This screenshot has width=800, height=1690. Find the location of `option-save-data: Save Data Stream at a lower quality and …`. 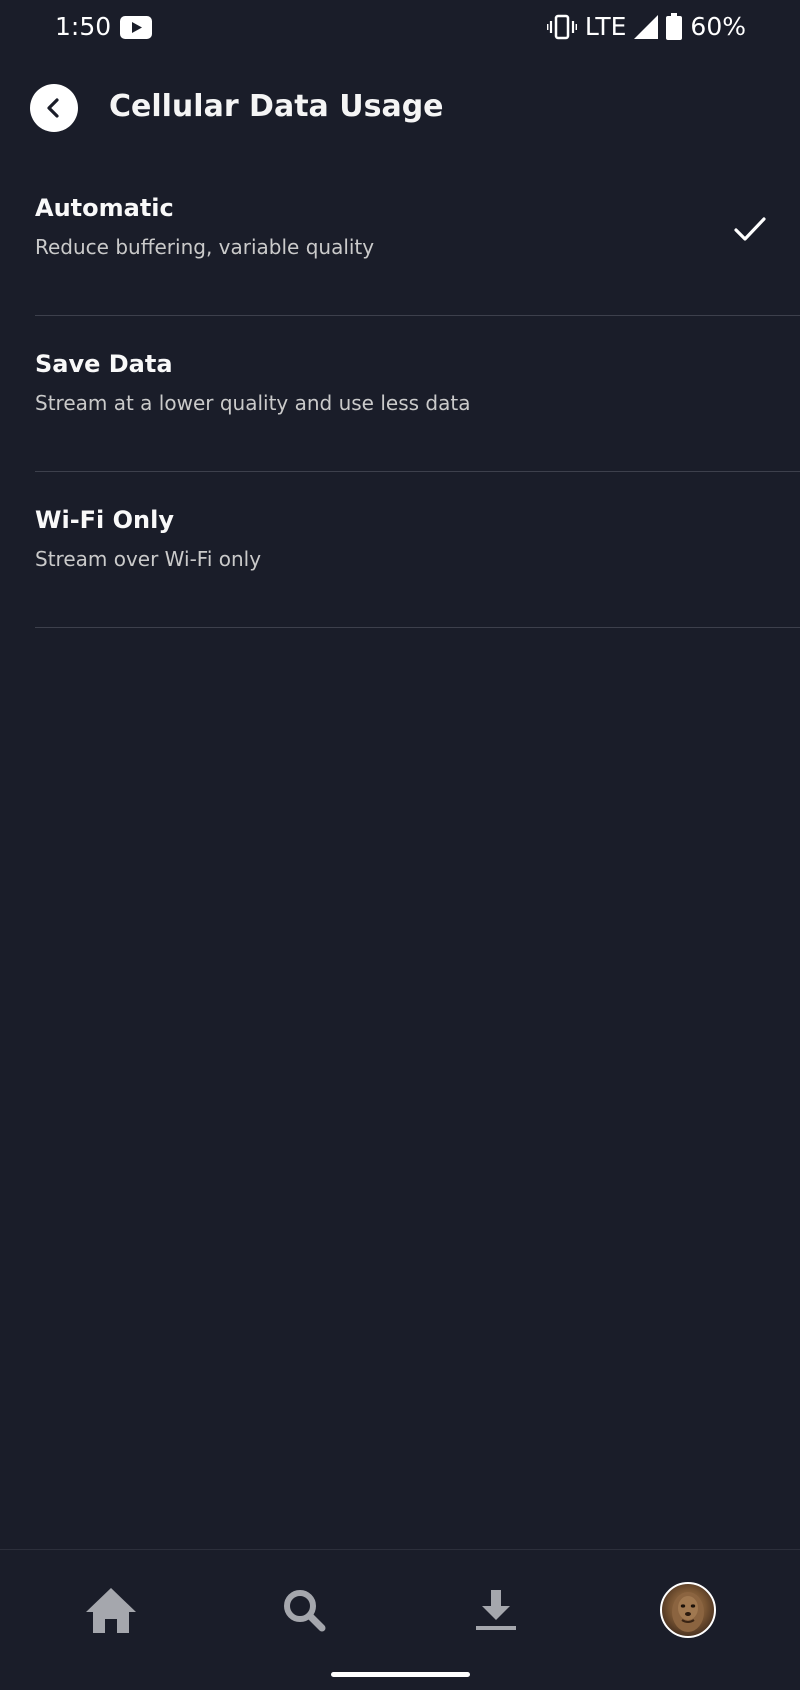

option-save-data: Save Data Stream at a lower quality and … is located at coordinates (400, 394).